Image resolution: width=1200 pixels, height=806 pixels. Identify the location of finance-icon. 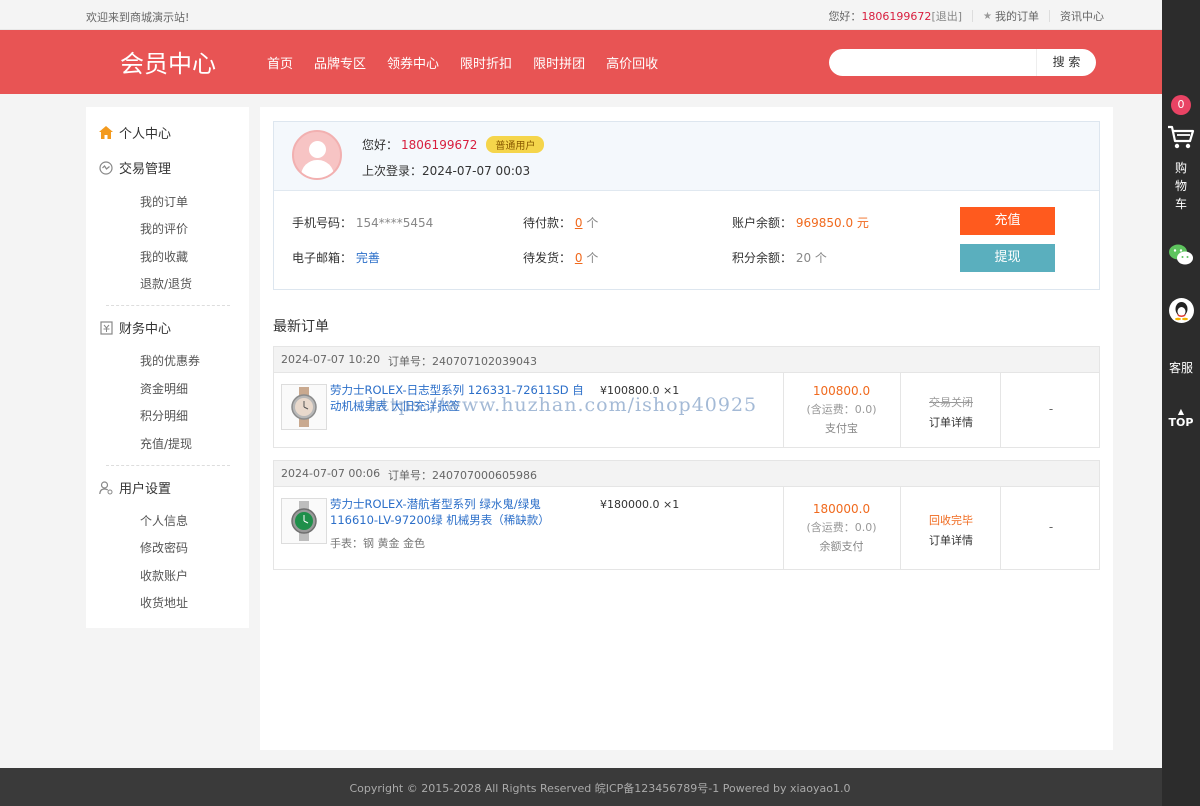
(106, 327).